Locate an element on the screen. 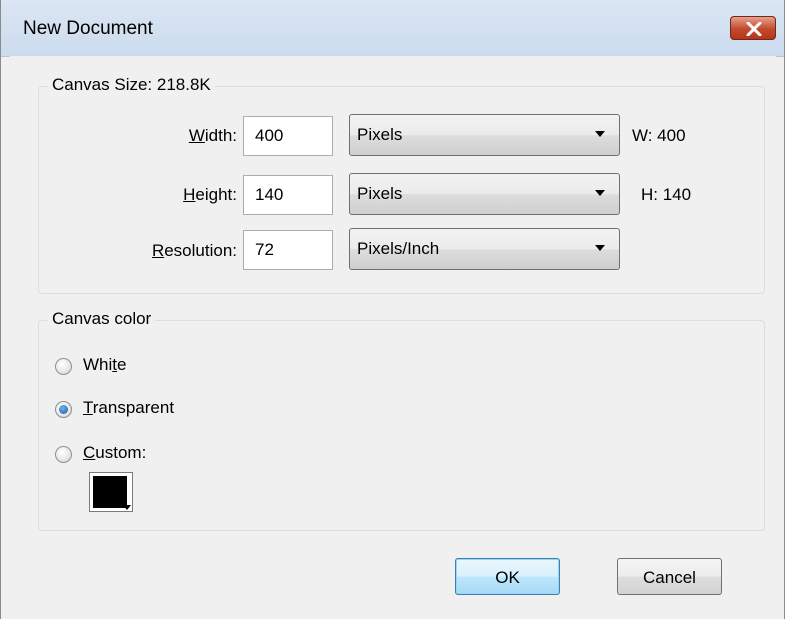 This screenshot has height=619, width=790. custom-radio is located at coordinates (63, 454).